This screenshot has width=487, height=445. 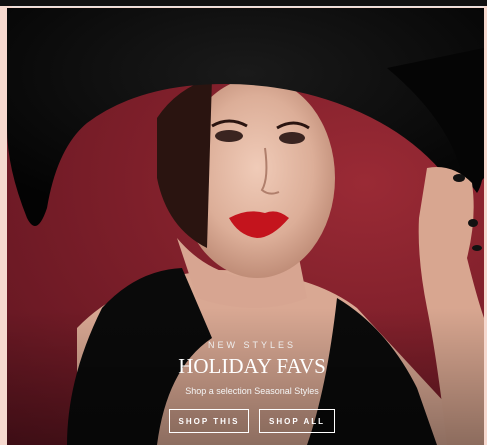 What do you see at coordinates (252, 366) in the screenshot?
I see `hero-title: HOLIDAY FAVS` at bounding box center [252, 366].